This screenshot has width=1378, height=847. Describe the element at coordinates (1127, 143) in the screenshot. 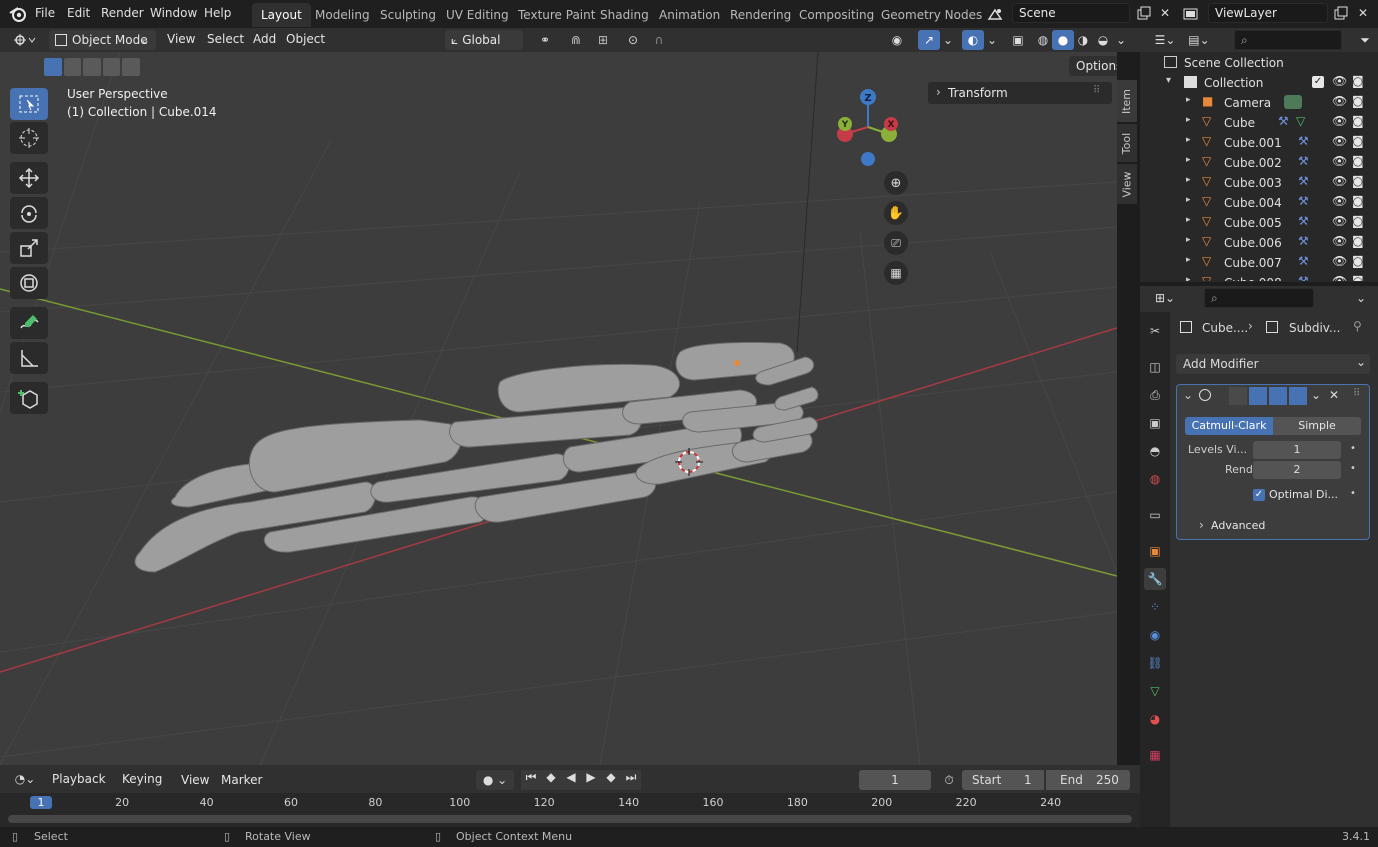

I see `sidebar-tab-tool: Tool` at that location.